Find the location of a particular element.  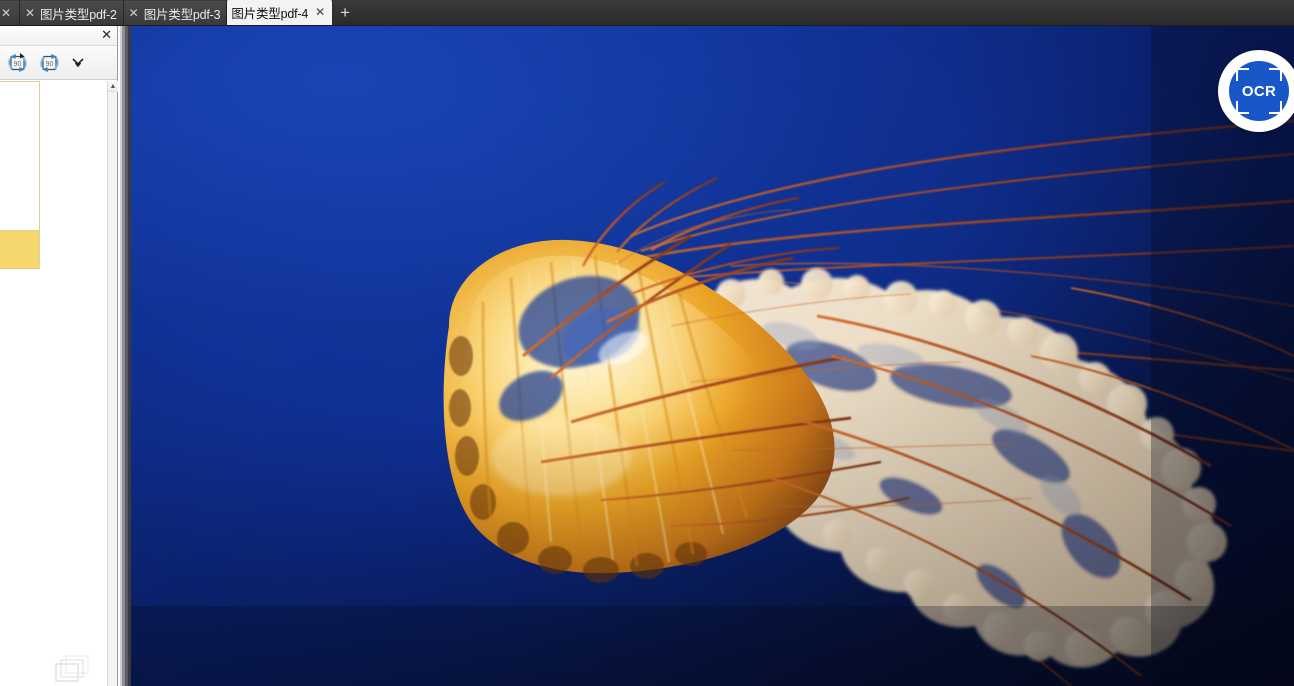

close-icon: ✕ is located at coordinates (106, 35).